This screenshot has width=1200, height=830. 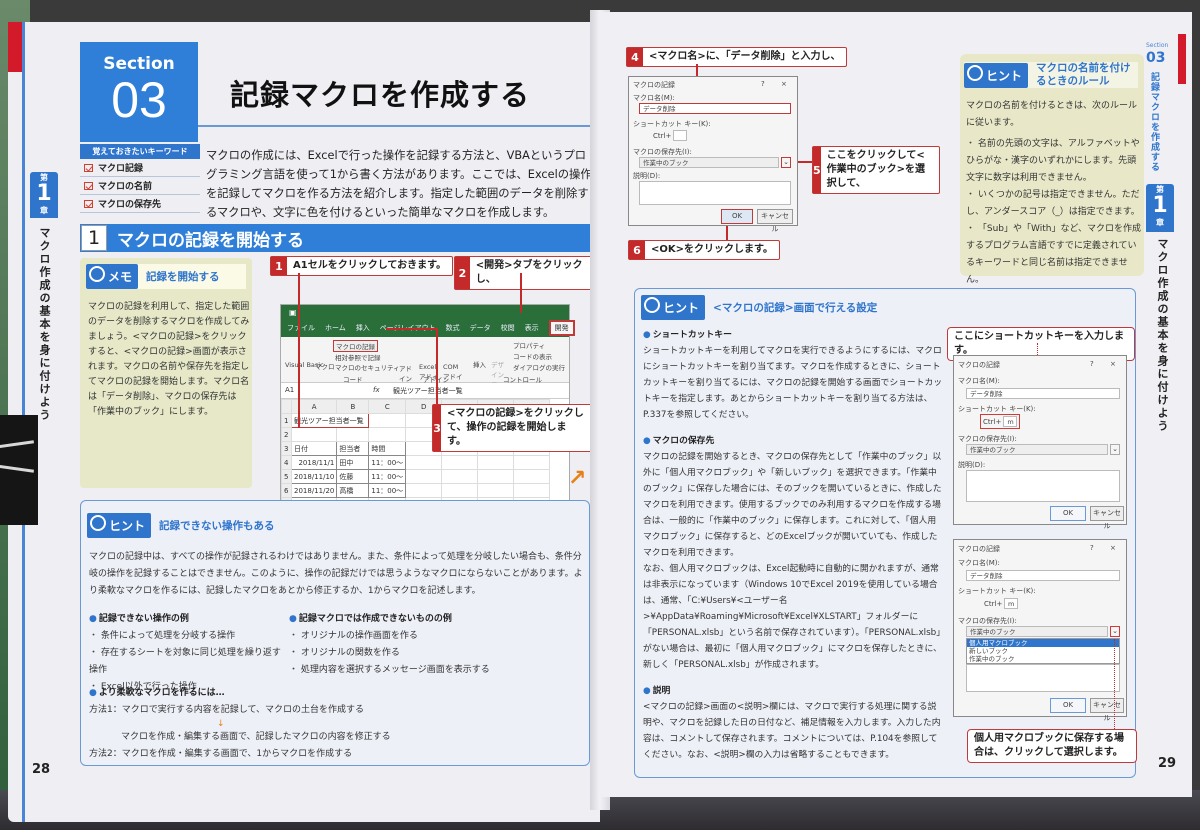 What do you see at coordinates (181, 525) in the screenshot?
I see `hint-badge: ヒント 記録できない操作もある` at bounding box center [181, 525].